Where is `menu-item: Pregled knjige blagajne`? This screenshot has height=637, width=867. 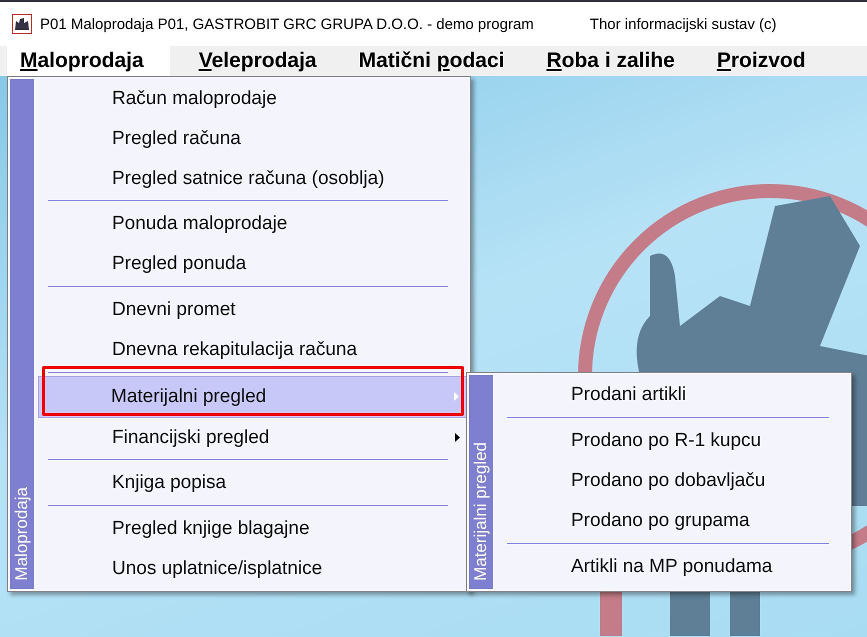 menu-item: Pregled knjige blagajne is located at coordinates (254, 529).